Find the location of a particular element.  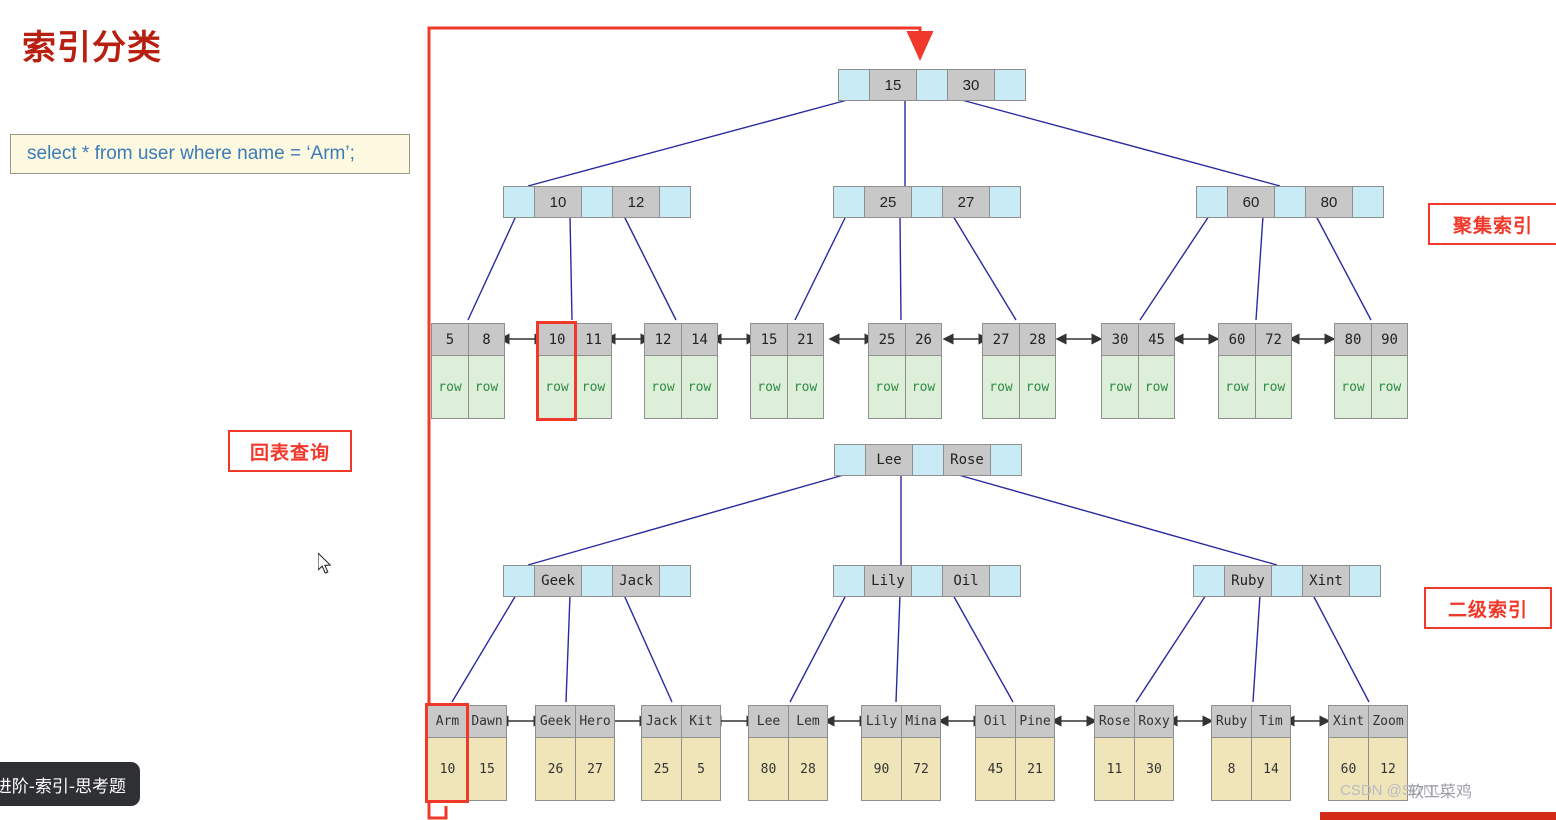

leaf-cell: 11 row is located at coordinates (593, 371).